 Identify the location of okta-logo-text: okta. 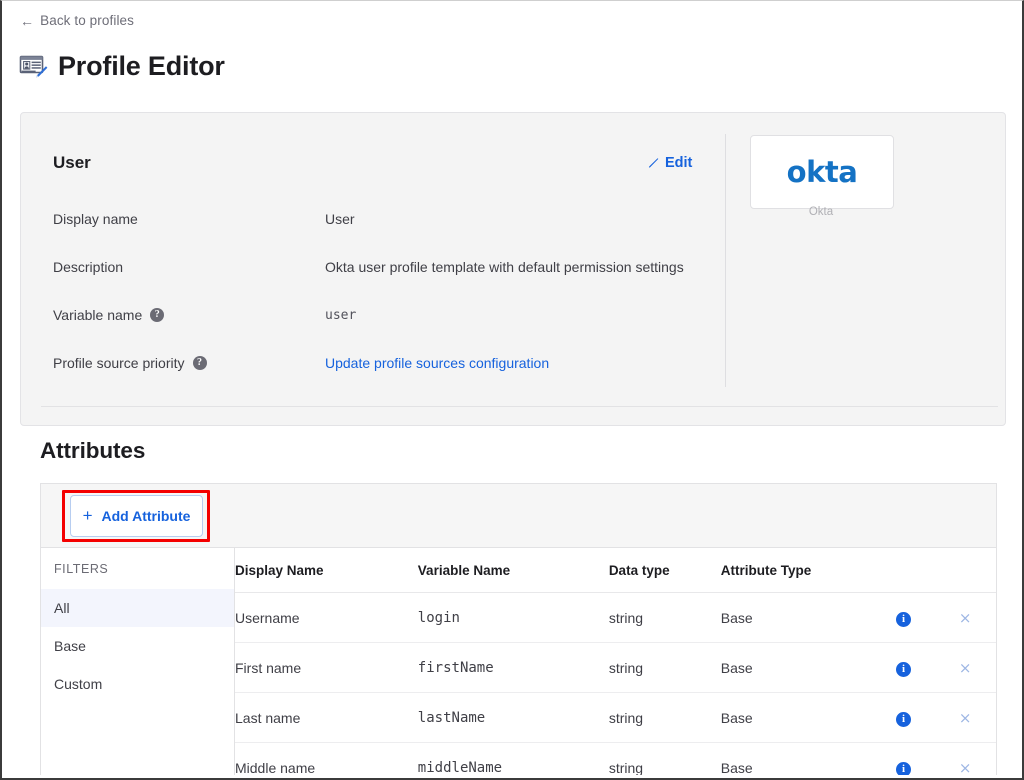
(822, 172).